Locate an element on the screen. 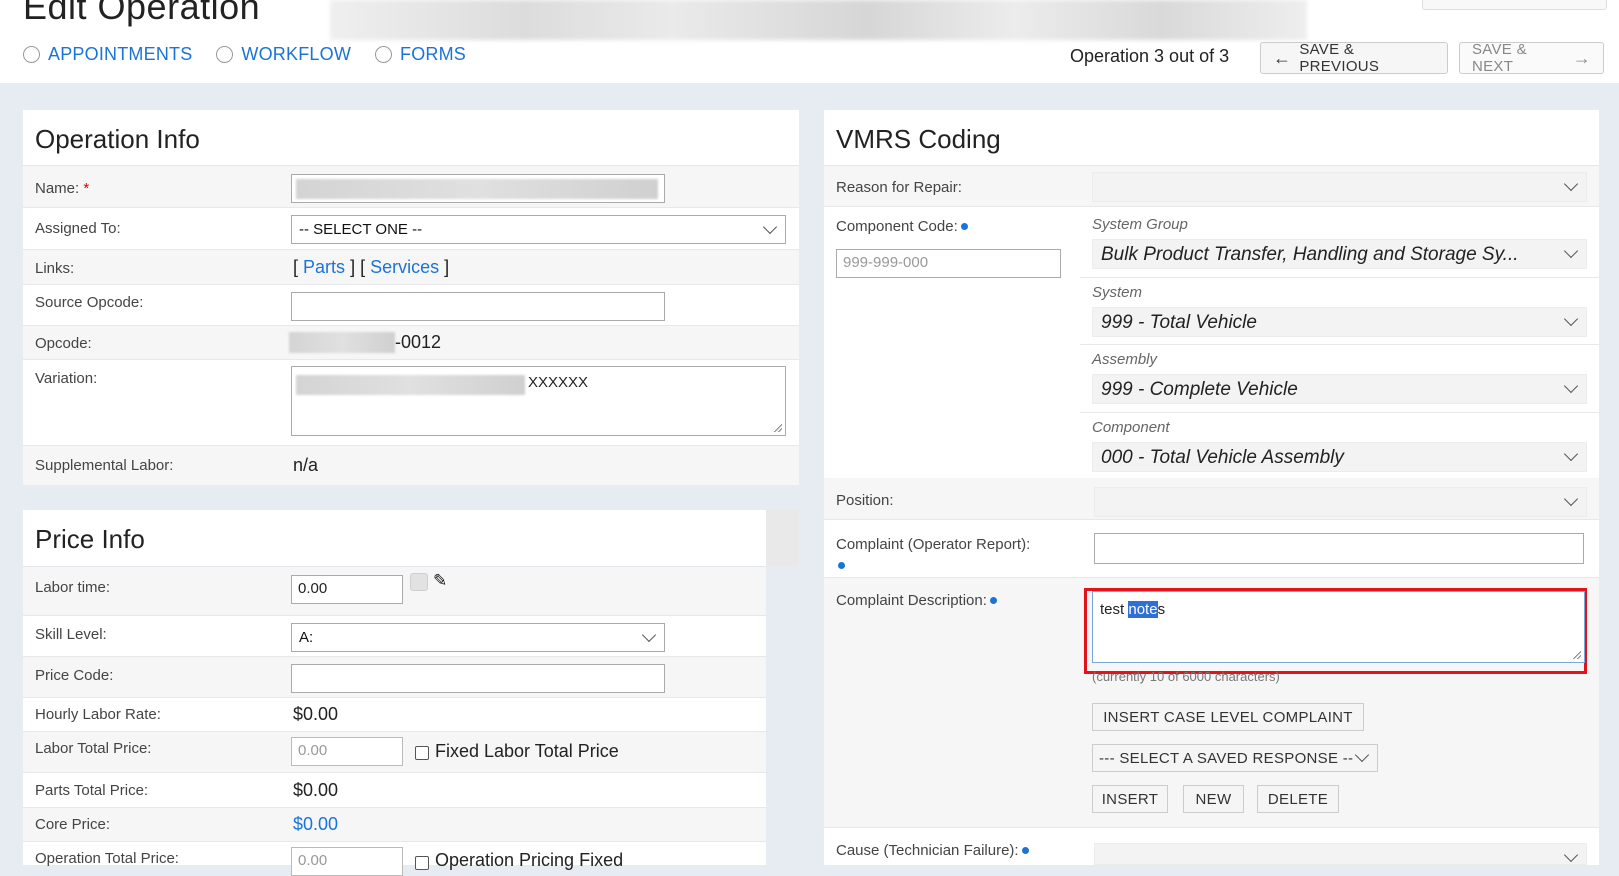  name-field is located at coordinates (478, 188).